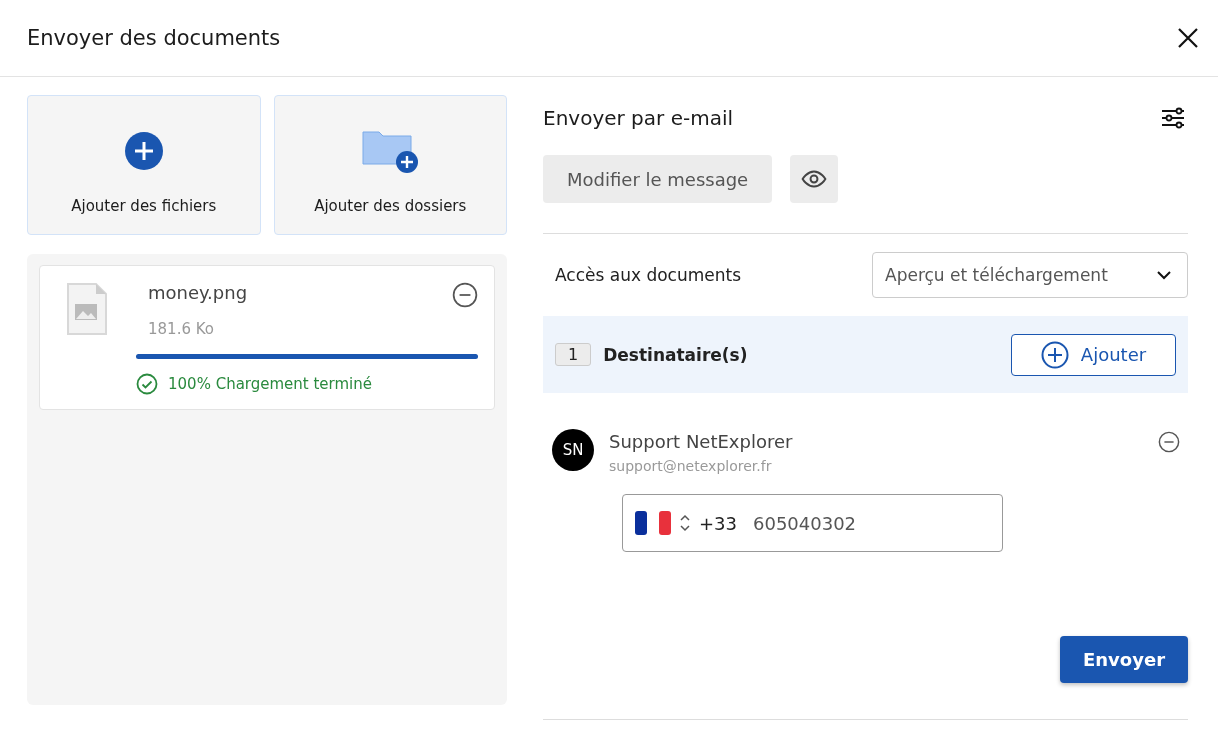  Describe the element at coordinates (685, 523) in the screenshot. I see `up-down-icon` at that location.